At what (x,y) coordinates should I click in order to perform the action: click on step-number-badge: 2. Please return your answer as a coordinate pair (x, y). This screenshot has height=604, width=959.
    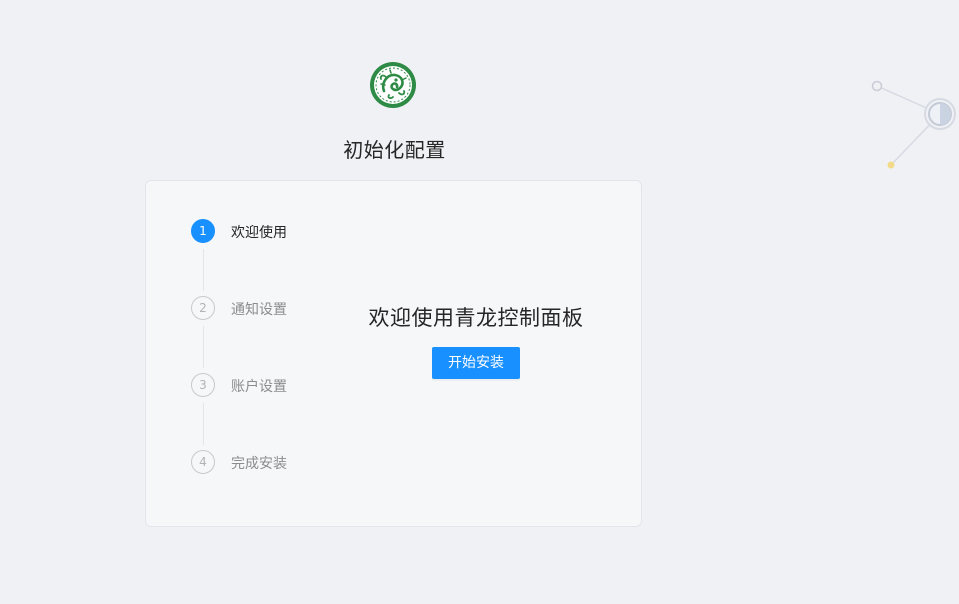
    Looking at the image, I should click on (203, 308).